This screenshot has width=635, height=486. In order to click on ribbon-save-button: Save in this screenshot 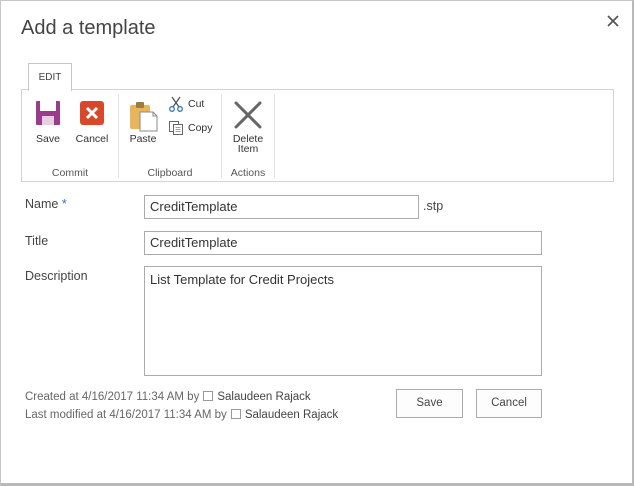, I will do `click(48, 122)`.